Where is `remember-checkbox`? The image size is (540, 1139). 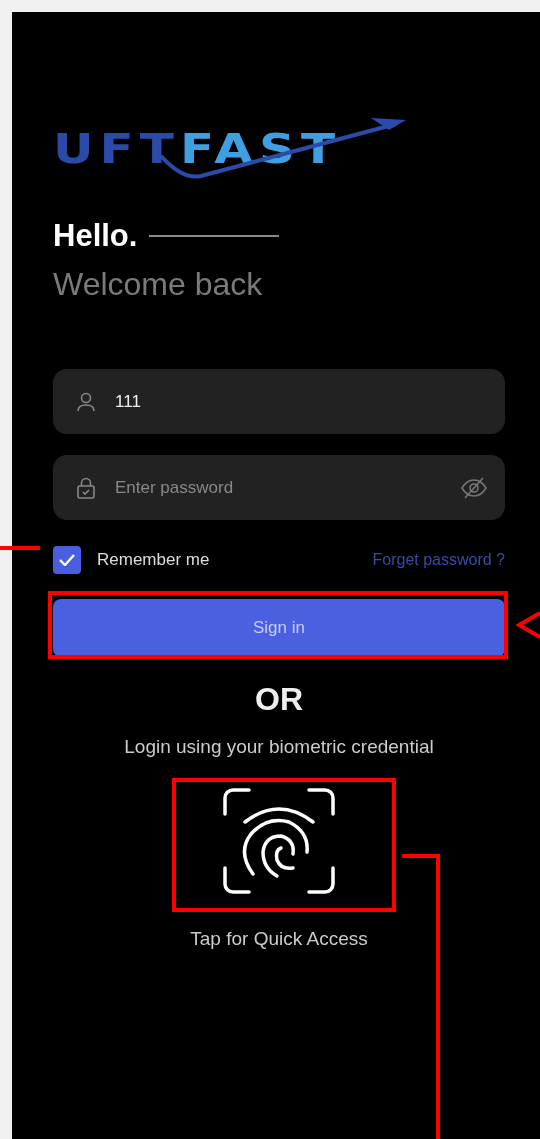
remember-checkbox is located at coordinates (67, 560).